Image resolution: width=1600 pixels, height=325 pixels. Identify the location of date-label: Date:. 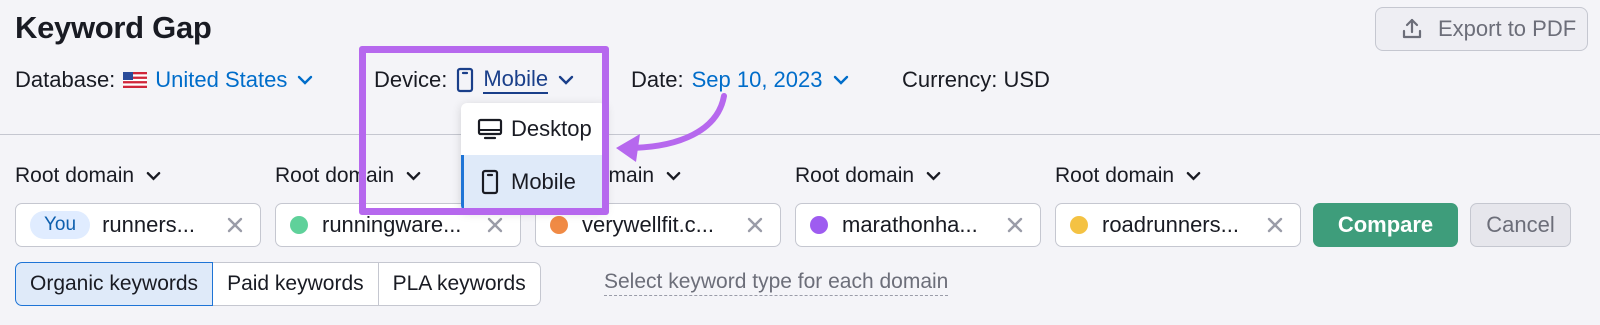
(657, 79).